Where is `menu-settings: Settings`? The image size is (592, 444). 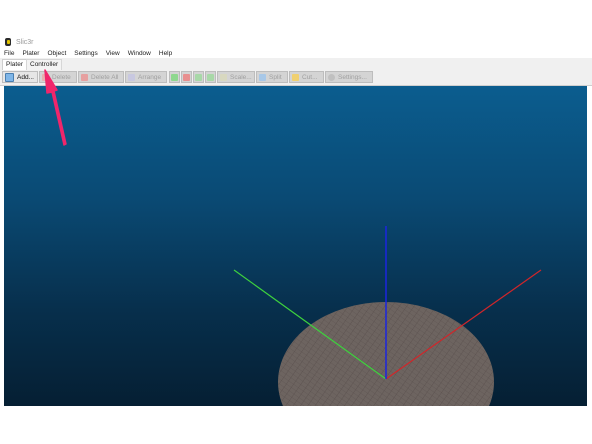 menu-settings: Settings is located at coordinates (86, 53).